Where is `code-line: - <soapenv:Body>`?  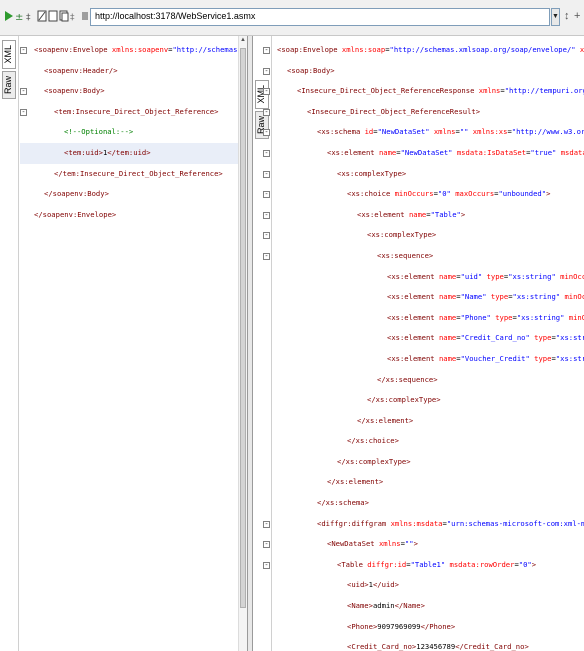
code-line: - <soapenv:Body> is located at coordinates (129, 91).